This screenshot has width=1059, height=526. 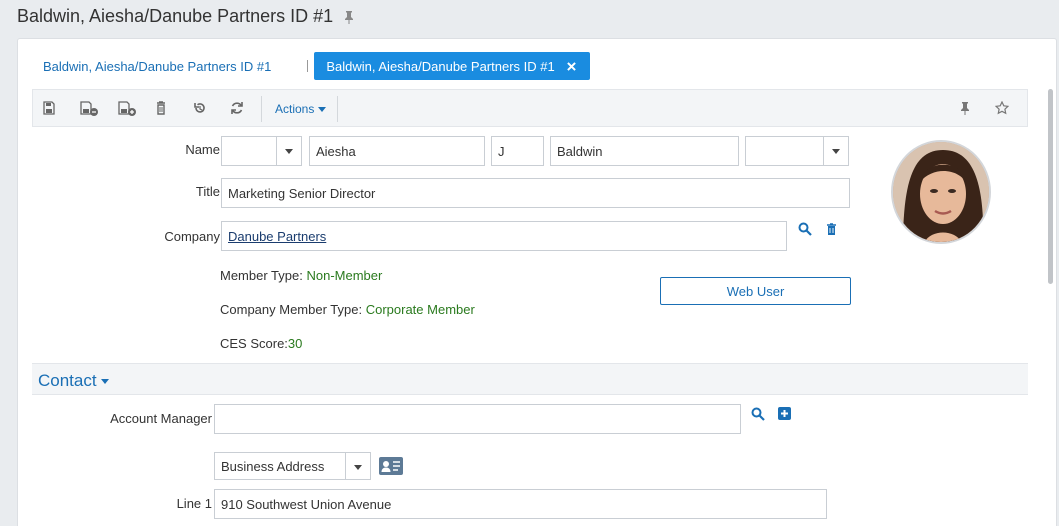 What do you see at coordinates (520, 504) in the screenshot?
I see `address-line1-field: 910 Southwest Union Avenue` at bounding box center [520, 504].